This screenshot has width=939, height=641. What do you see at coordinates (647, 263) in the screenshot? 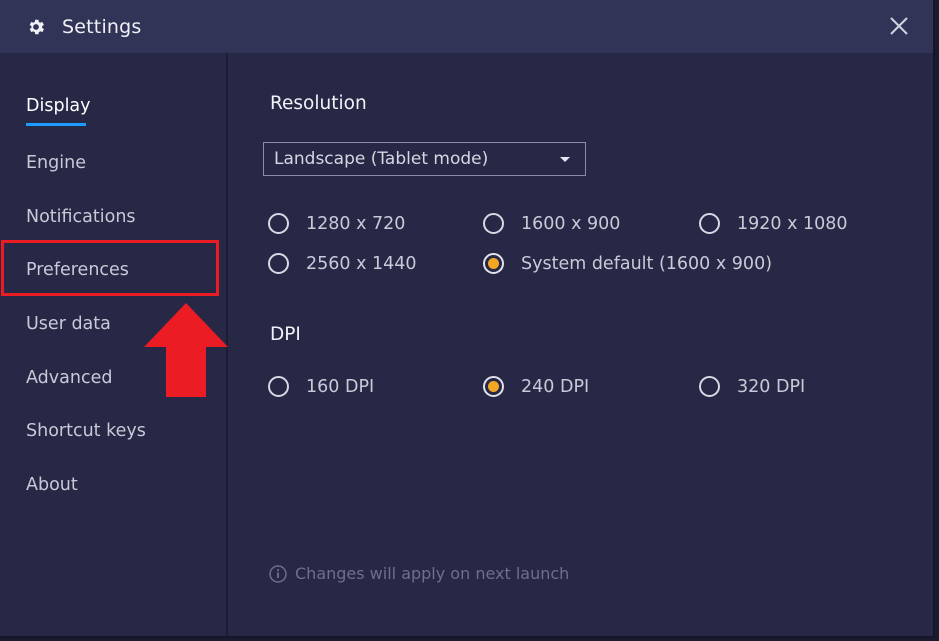
I see `radio-label: System default (1600 x 900)` at bounding box center [647, 263].